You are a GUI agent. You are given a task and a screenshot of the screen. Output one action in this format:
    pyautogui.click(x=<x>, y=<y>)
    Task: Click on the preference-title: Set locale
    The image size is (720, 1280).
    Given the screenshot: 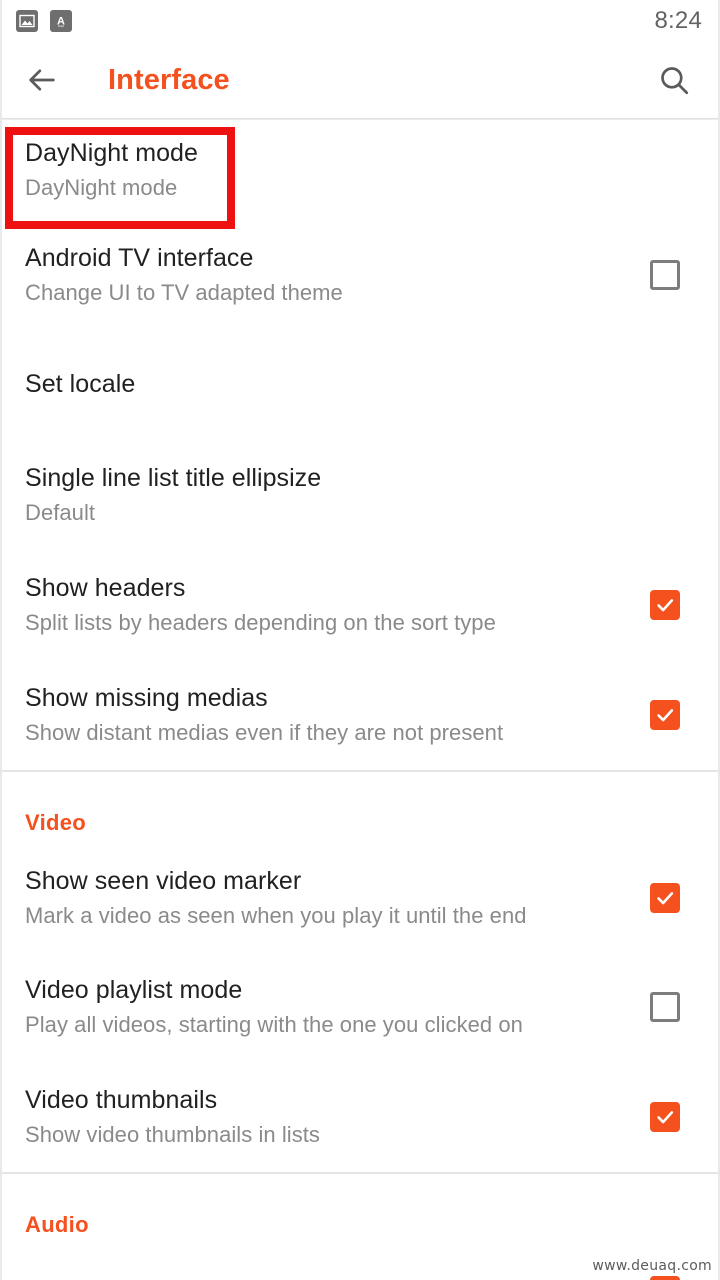 What is the action you would take?
    pyautogui.click(x=80, y=384)
    